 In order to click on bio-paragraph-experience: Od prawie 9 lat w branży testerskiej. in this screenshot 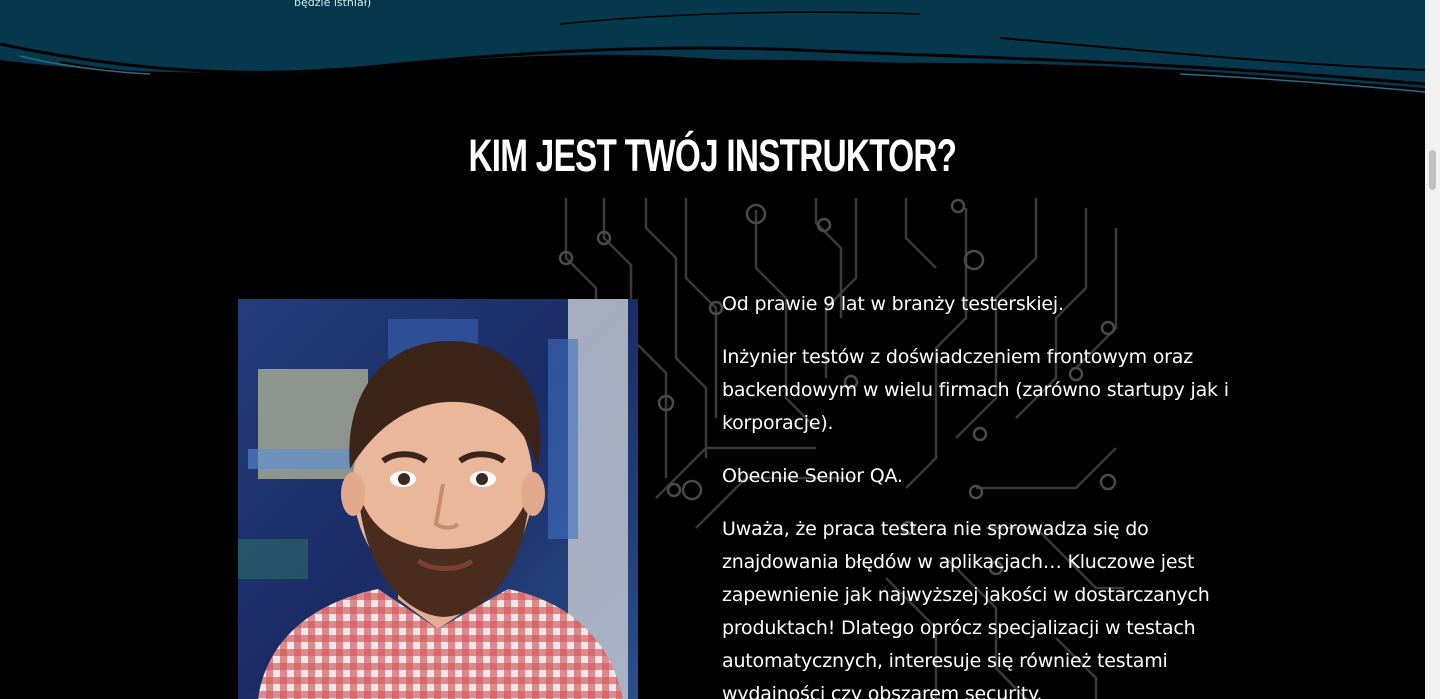, I will do `click(893, 304)`.